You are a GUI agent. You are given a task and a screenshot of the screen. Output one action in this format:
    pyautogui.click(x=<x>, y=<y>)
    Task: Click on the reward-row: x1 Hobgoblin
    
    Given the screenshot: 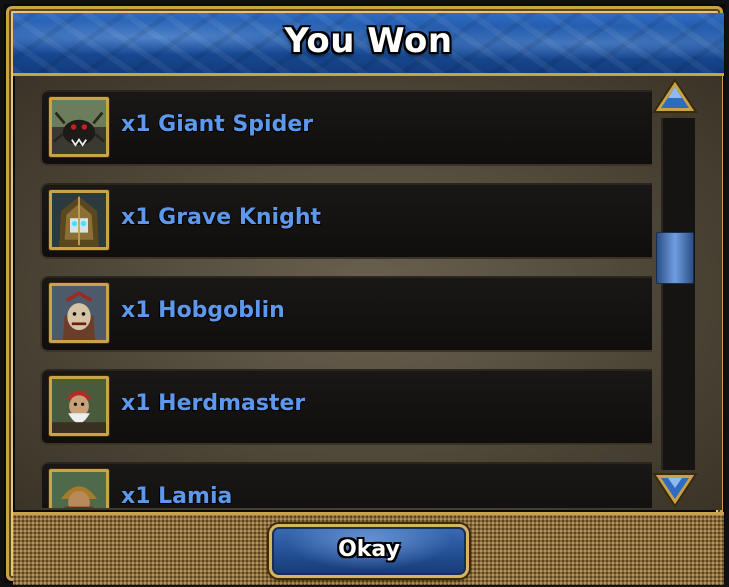 What is the action you would take?
    pyautogui.click(x=346, y=314)
    